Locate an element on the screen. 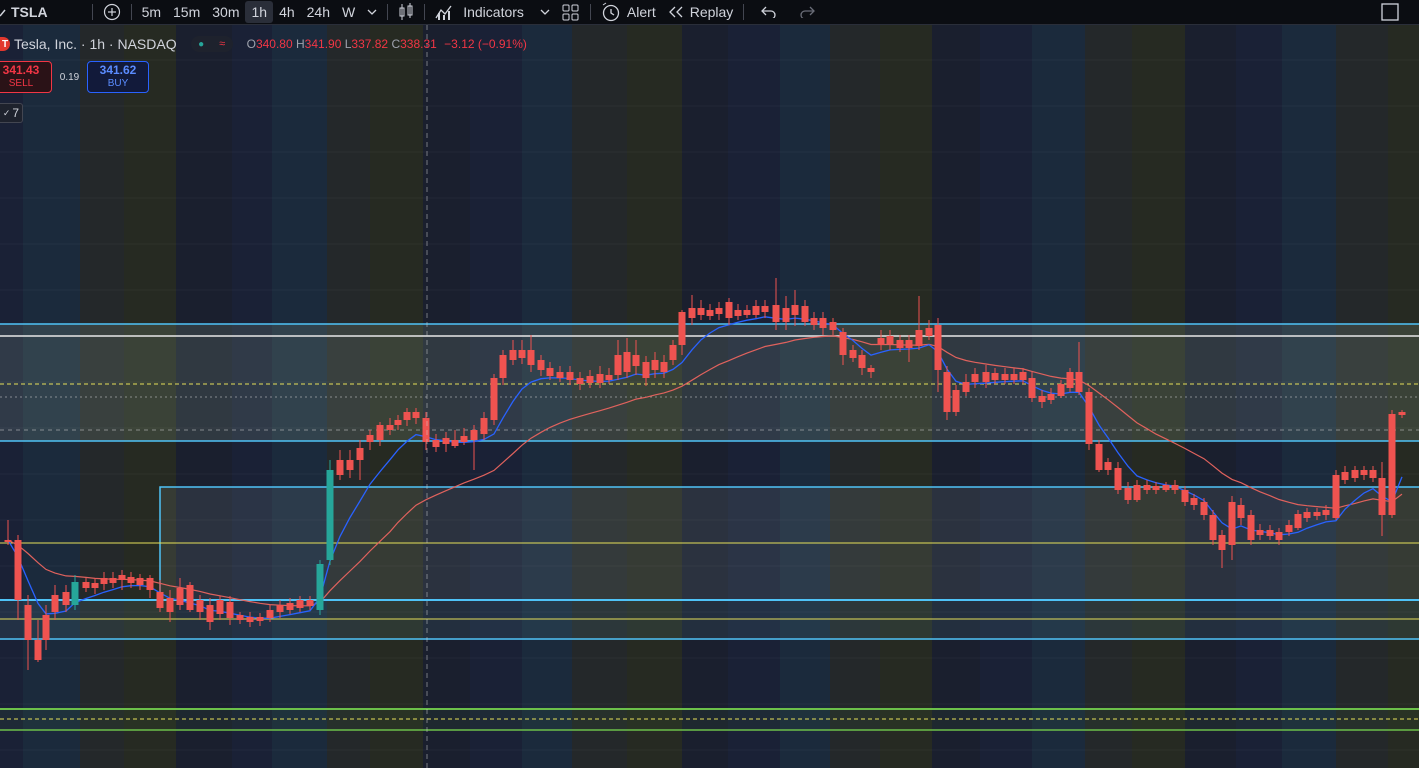  interval-15m: 15m is located at coordinates (186, 12).